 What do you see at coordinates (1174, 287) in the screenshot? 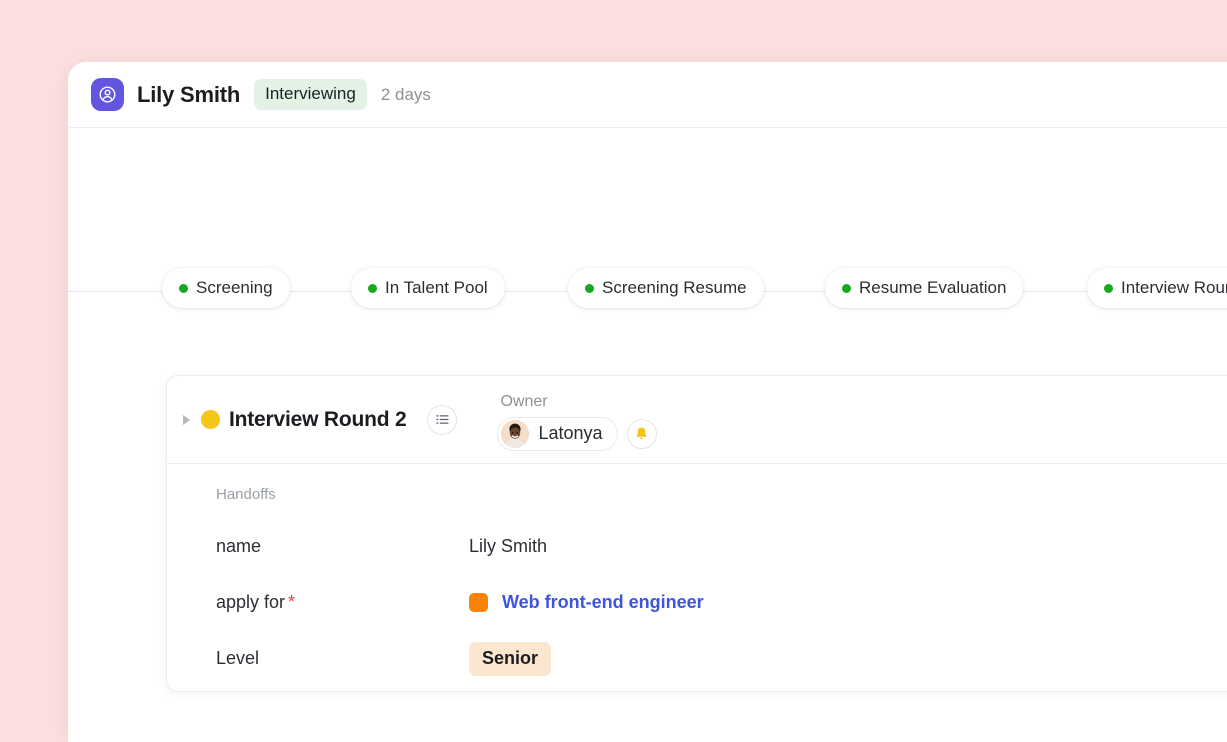
I see `pipeline-chip-label: Interview Round I` at bounding box center [1174, 287].